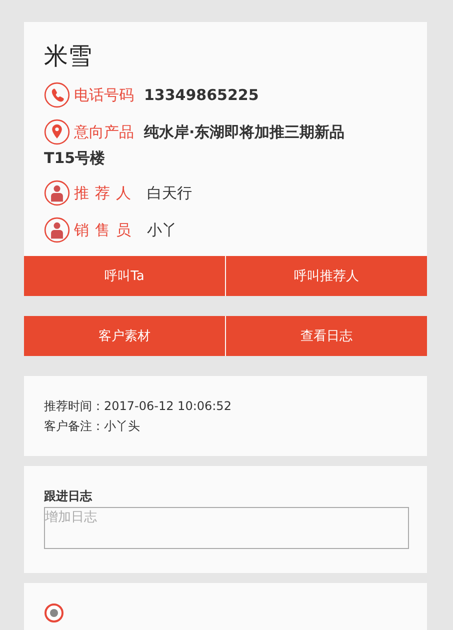  What do you see at coordinates (54, 612) in the screenshot?
I see `radio-icon` at bounding box center [54, 612].